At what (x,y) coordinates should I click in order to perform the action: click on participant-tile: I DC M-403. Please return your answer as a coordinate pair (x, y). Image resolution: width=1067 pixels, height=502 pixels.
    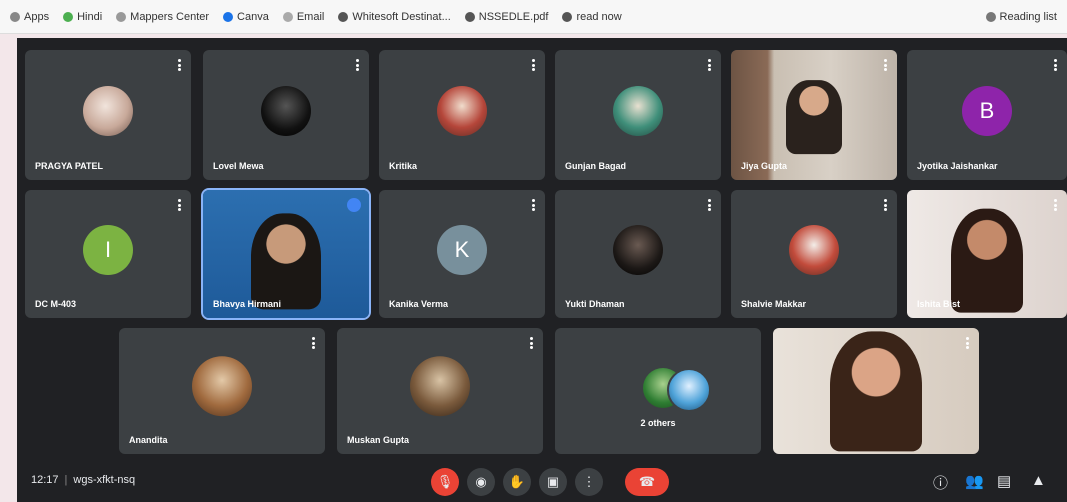
    Looking at the image, I should click on (108, 254).